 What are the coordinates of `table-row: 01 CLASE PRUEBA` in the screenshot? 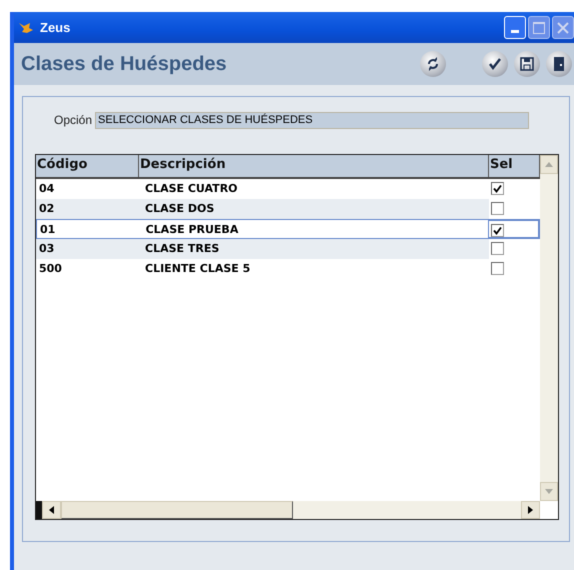 It's located at (288, 229).